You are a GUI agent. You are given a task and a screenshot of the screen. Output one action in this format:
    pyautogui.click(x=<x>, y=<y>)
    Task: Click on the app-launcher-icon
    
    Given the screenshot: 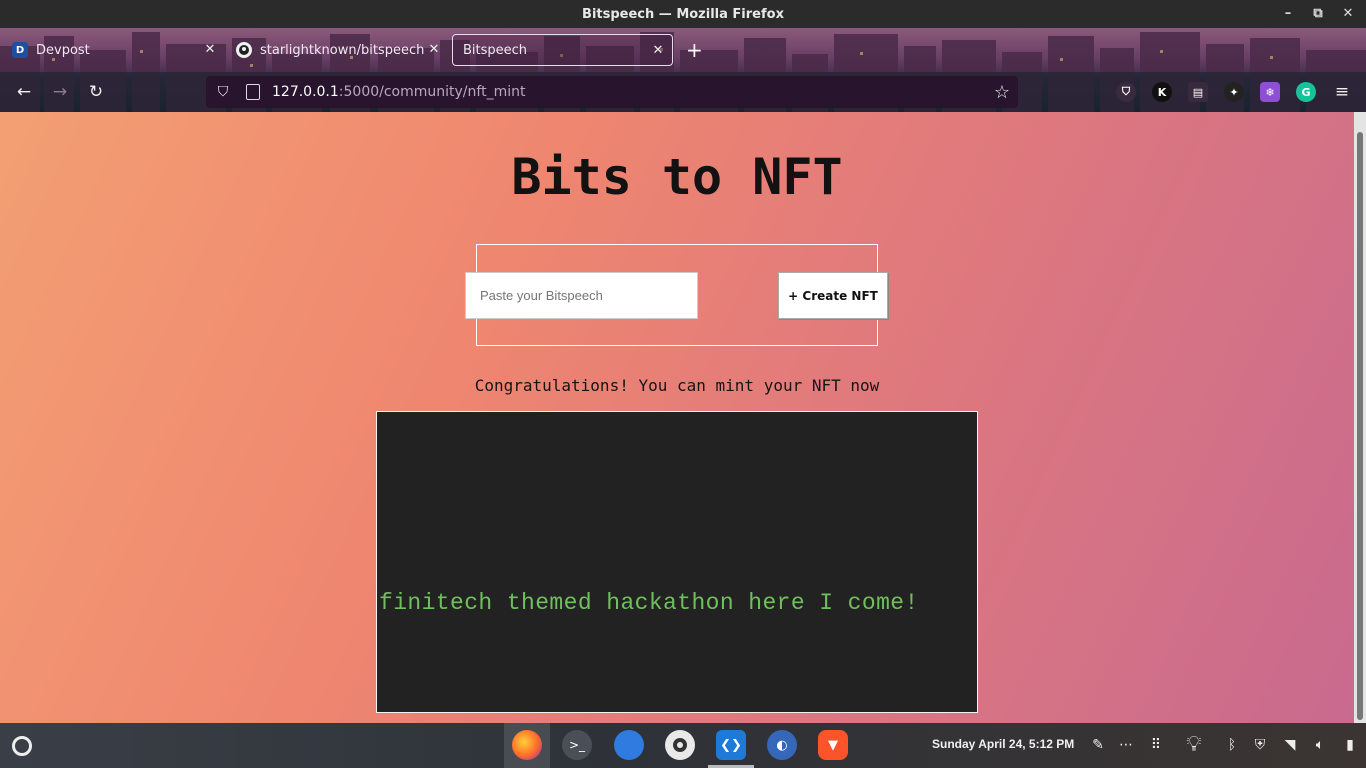 What is the action you would take?
    pyautogui.click(x=22, y=746)
    